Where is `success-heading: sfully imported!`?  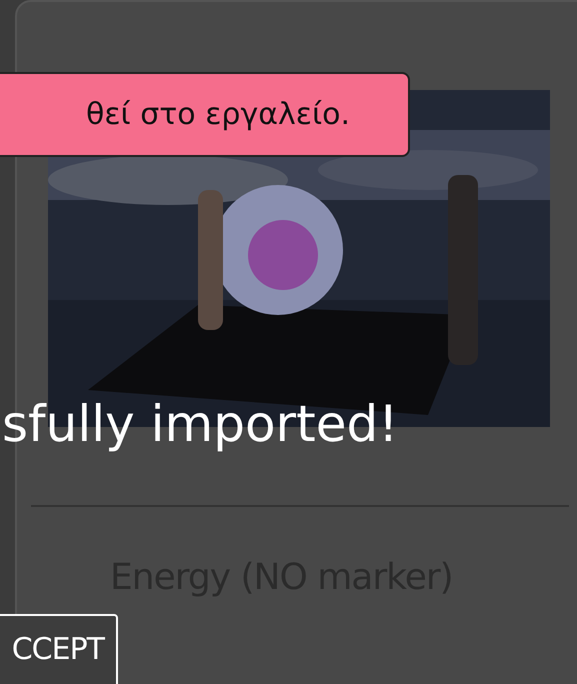
success-heading: sfully imported! is located at coordinates (200, 424).